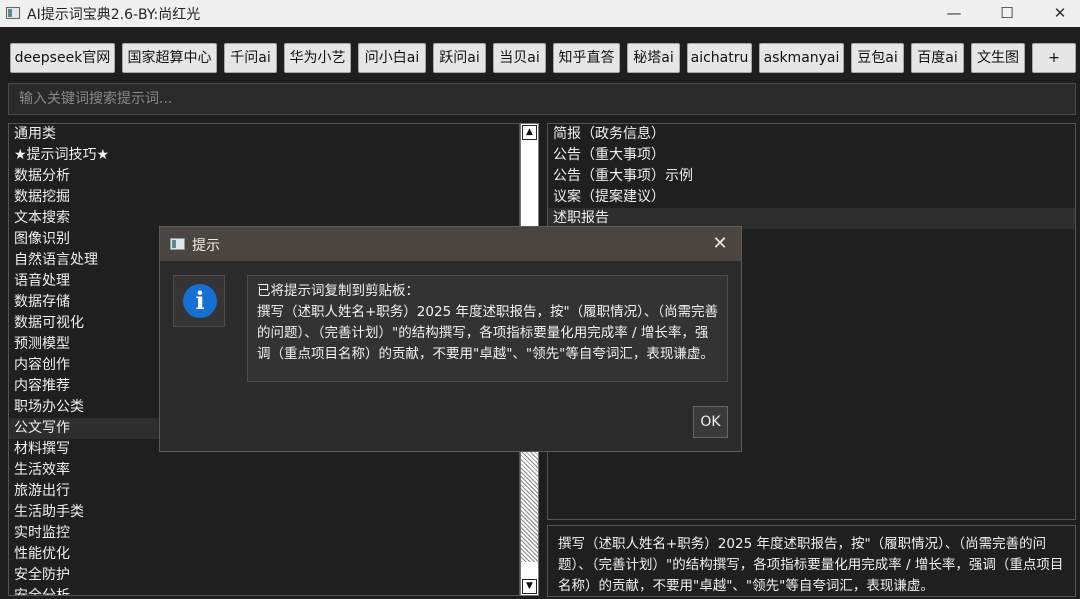 The image size is (1080, 599). I want to click on category-item: 数据分析, so click(264, 176).